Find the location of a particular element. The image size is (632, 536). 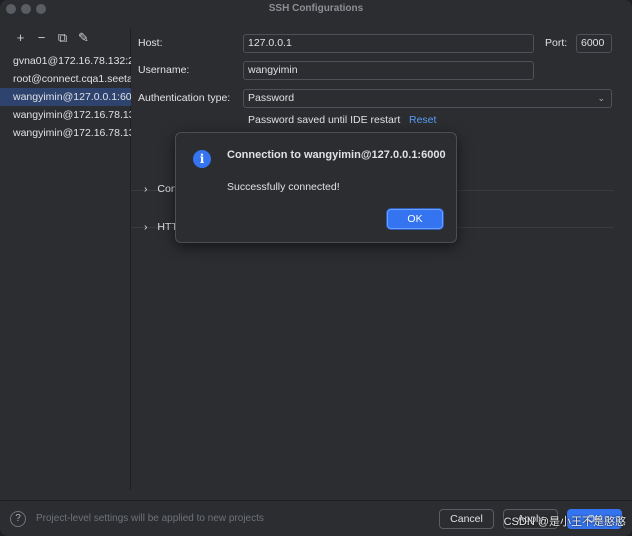

dialog-title: Connection to wangyimin@127.0.0.1:6000 is located at coordinates (336, 155).